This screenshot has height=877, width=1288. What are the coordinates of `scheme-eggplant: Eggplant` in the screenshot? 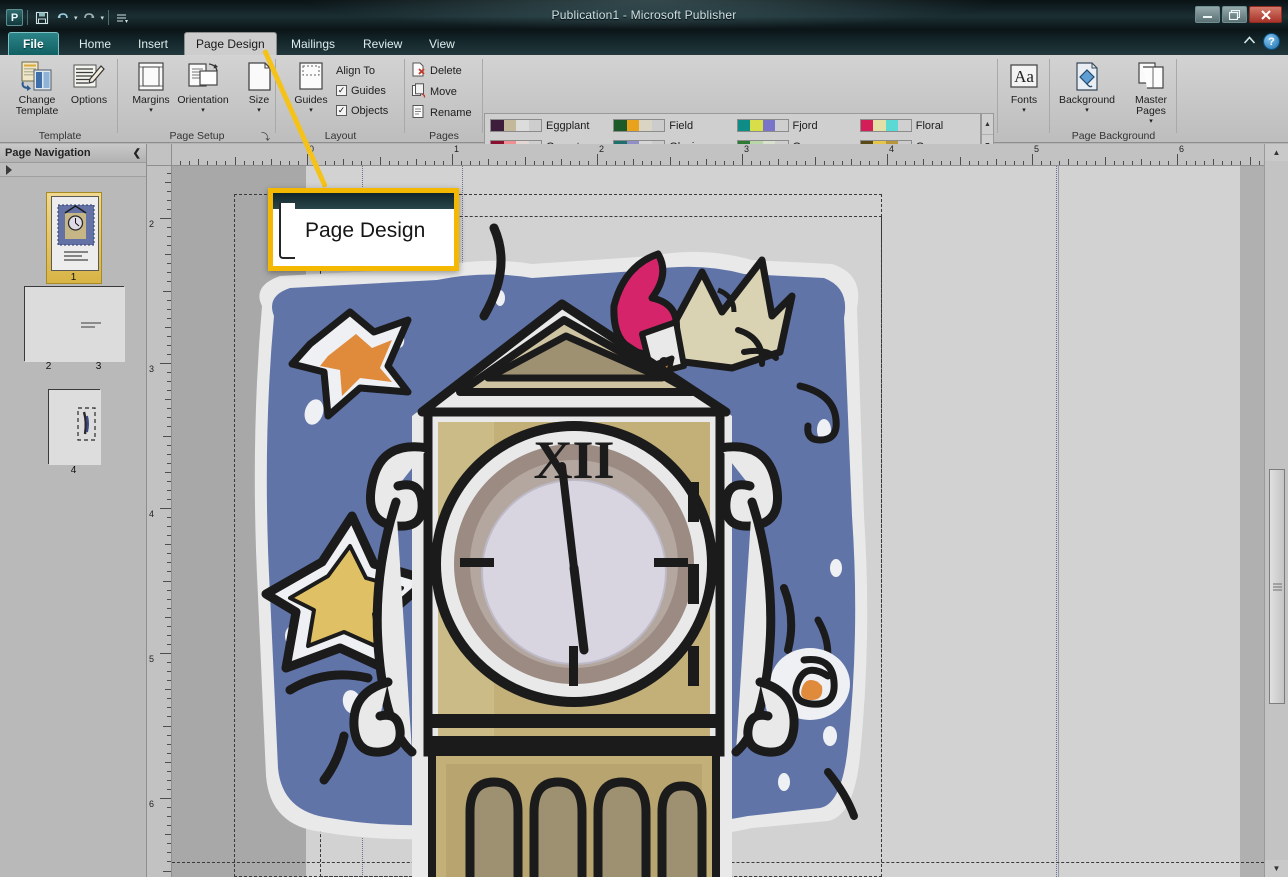 It's located at (547, 125).